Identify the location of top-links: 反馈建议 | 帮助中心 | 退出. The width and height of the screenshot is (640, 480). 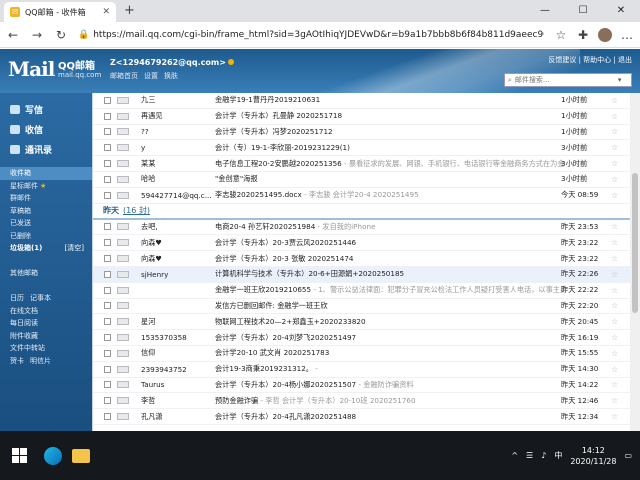
(590, 60).